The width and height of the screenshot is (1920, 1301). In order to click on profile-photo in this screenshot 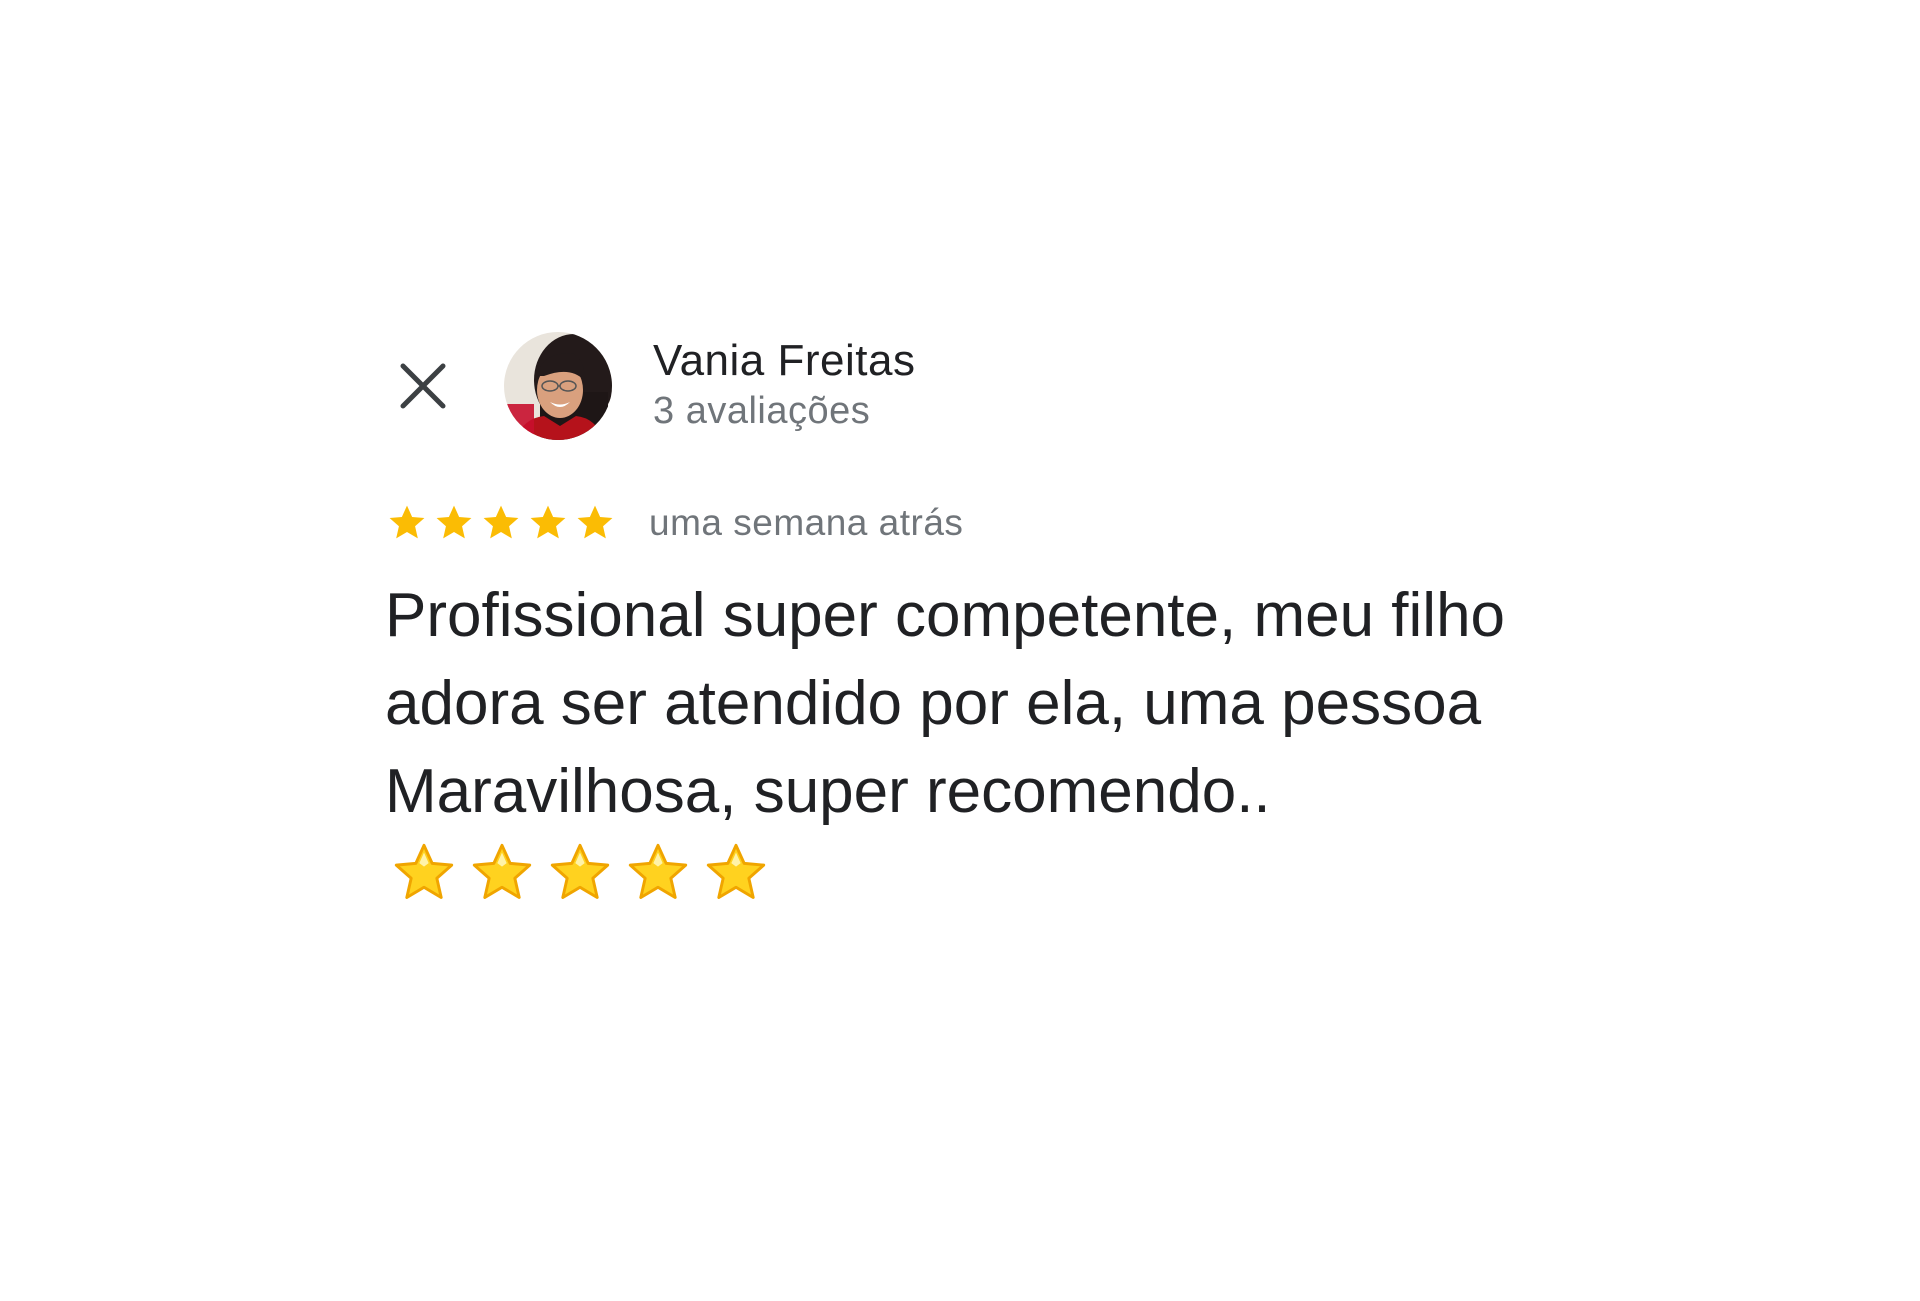, I will do `click(558, 386)`.